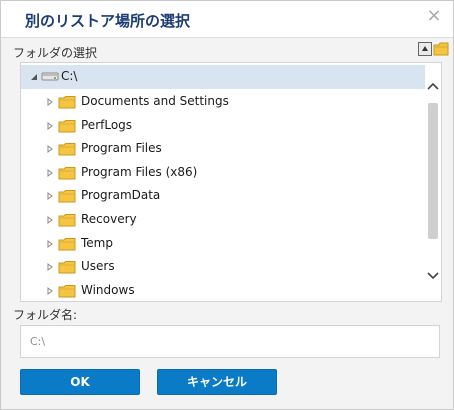 This screenshot has height=410, width=454. Describe the element at coordinates (108, 21) in the screenshot. I see `dialog-title: 別のリストア場所の選択` at that location.